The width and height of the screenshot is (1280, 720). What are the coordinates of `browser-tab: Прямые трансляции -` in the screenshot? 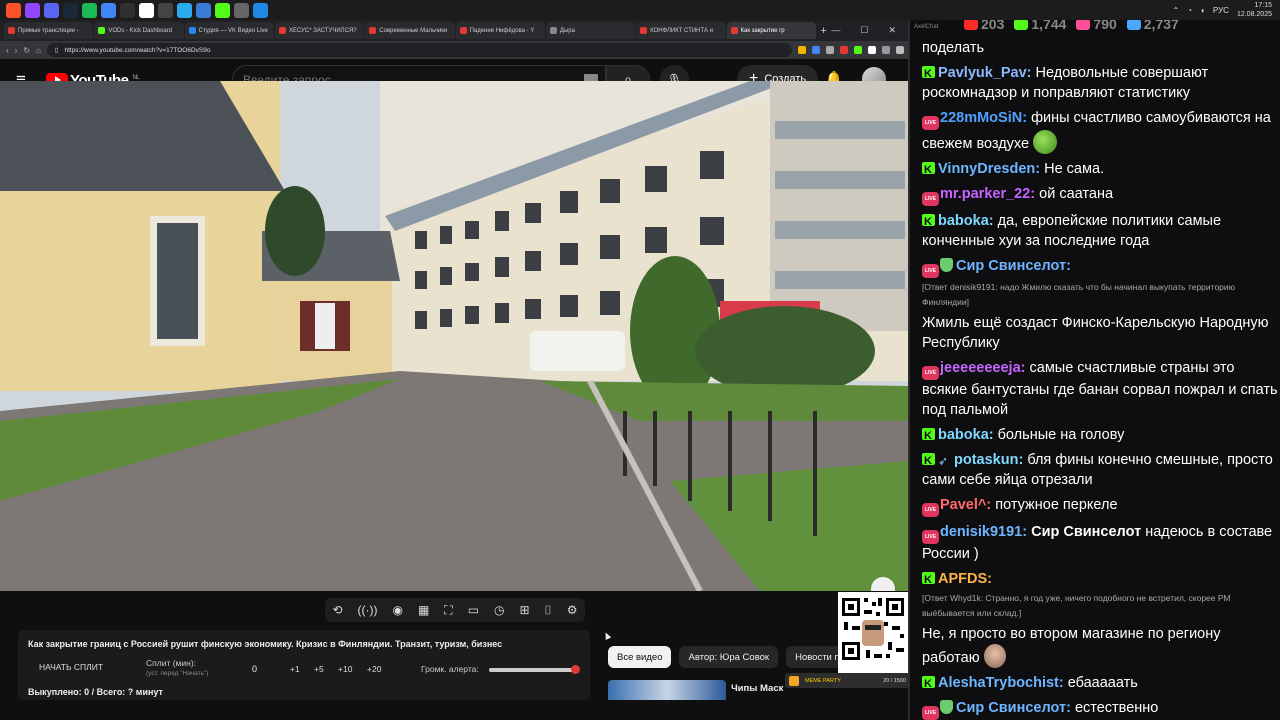 It's located at (49, 30).